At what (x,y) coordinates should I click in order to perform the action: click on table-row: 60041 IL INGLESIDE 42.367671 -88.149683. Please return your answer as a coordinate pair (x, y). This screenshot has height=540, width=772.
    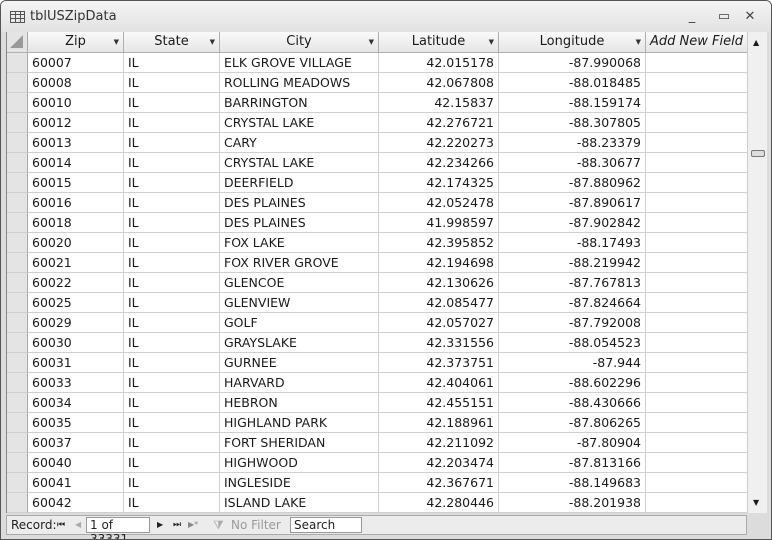
    Looking at the image, I should click on (377, 483).